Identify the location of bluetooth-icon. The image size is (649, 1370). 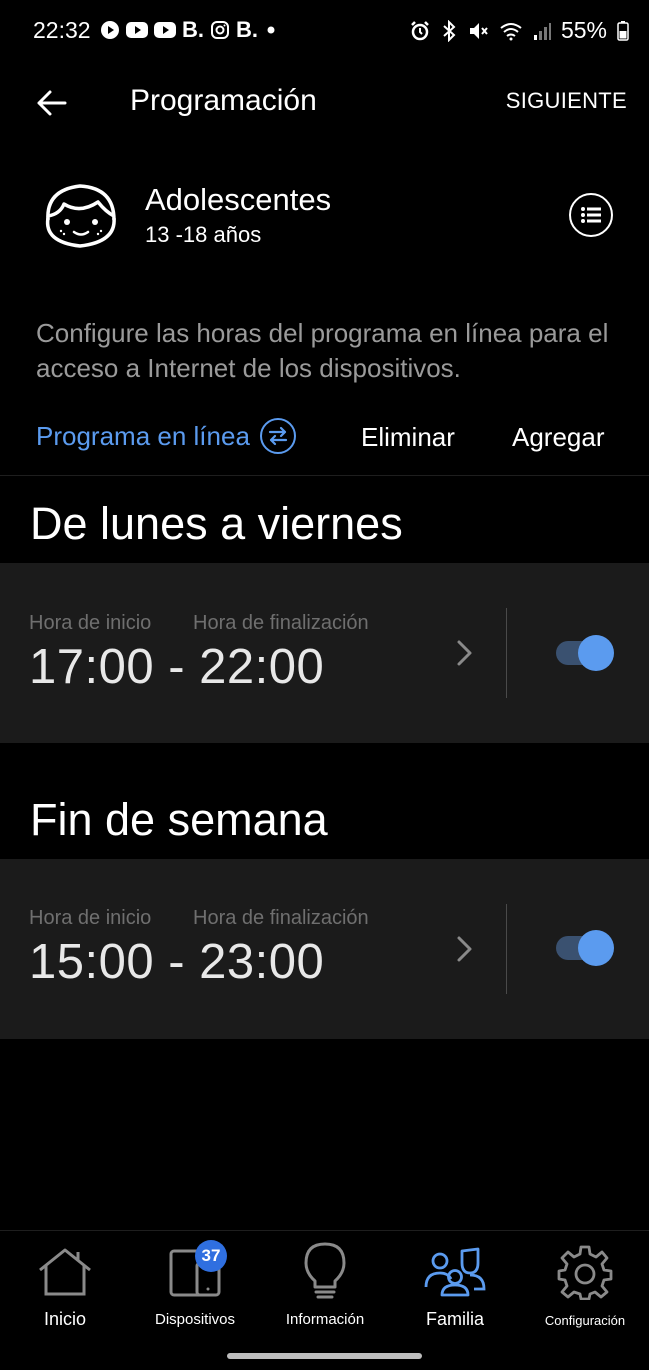
(449, 30).